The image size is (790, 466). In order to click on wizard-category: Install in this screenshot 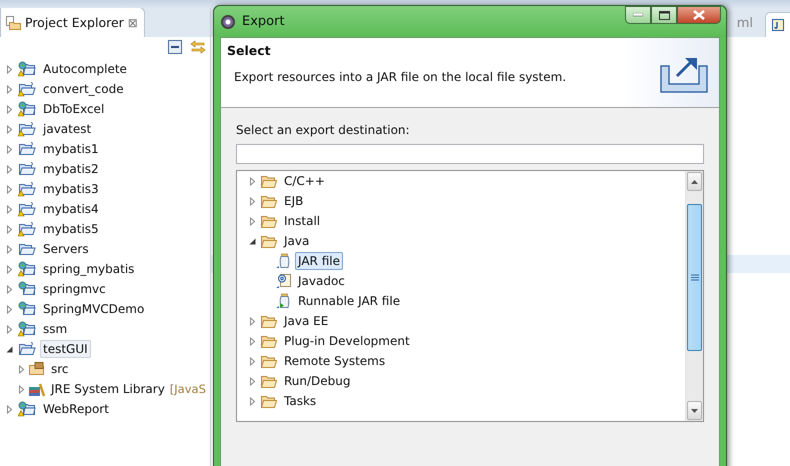, I will do `click(302, 221)`.